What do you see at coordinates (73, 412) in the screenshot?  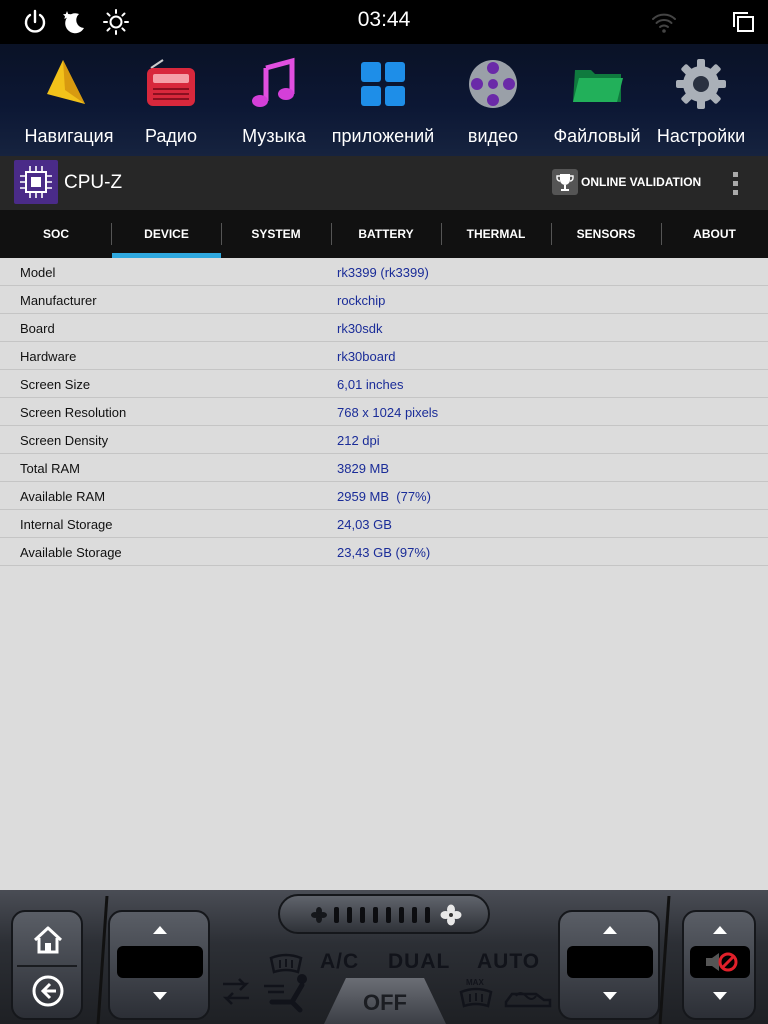 I see `info-key: Screen Resolution` at bounding box center [73, 412].